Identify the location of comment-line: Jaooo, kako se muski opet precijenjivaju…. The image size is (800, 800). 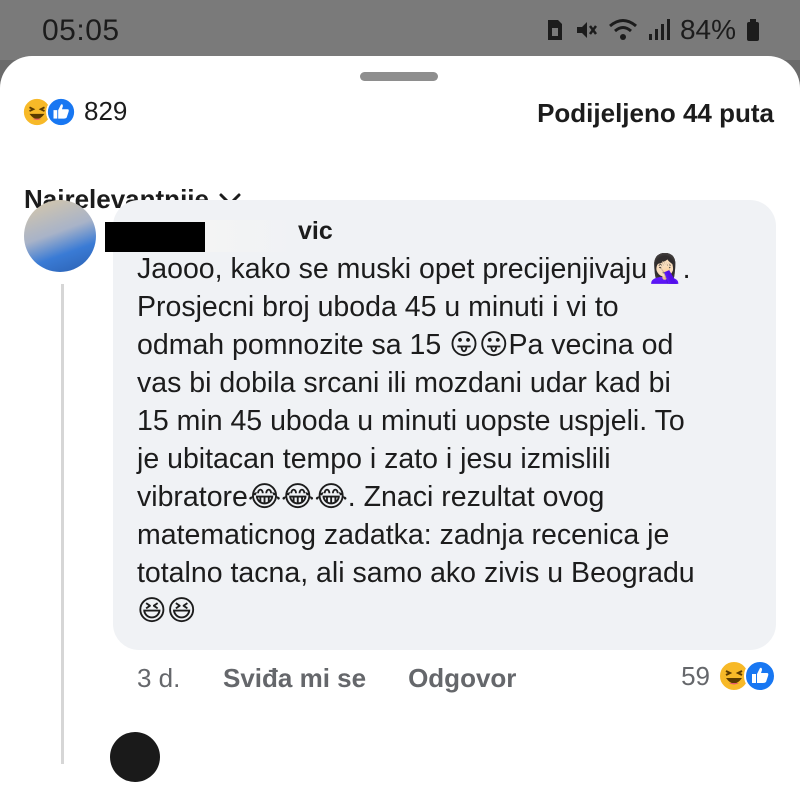
(414, 269).